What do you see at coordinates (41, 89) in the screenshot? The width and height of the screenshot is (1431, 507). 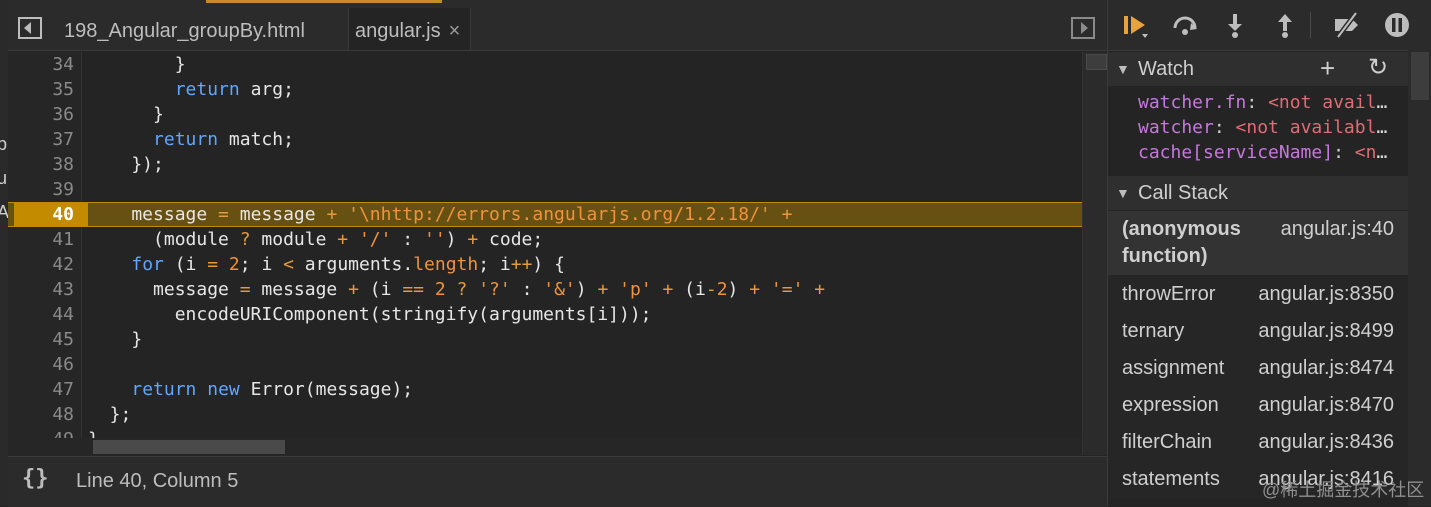 I see `line-number: 35` at bounding box center [41, 89].